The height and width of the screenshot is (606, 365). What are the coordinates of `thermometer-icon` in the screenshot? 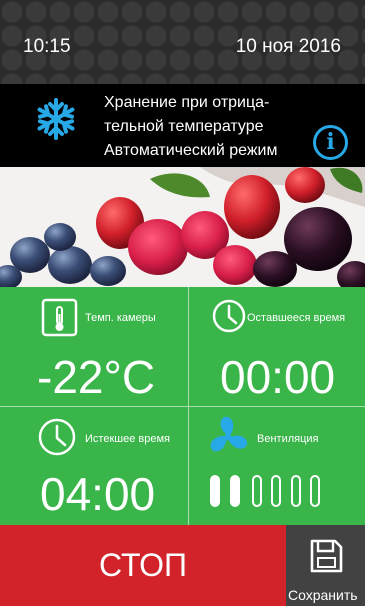 It's located at (59, 317).